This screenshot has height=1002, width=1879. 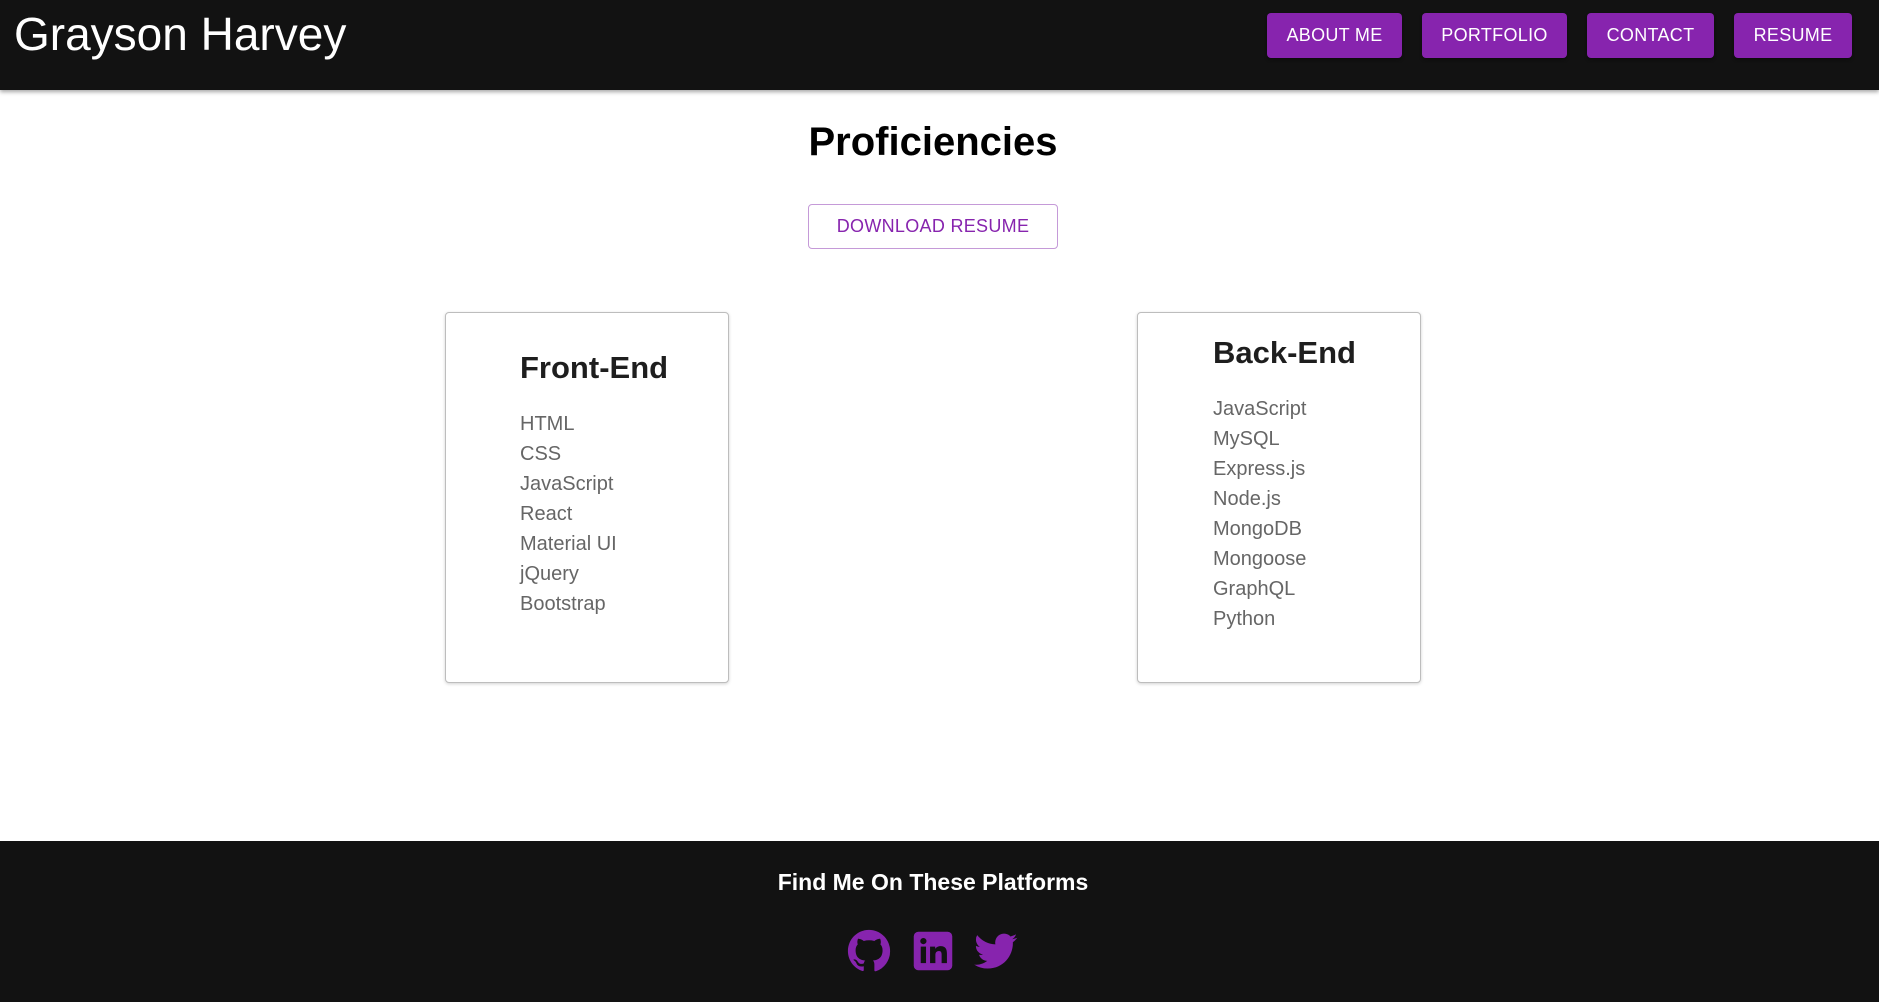 What do you see at coordinates (1257, 529) in the screenshot?
I see `list-item: MongoDB` at bounding box center [1257, 529].